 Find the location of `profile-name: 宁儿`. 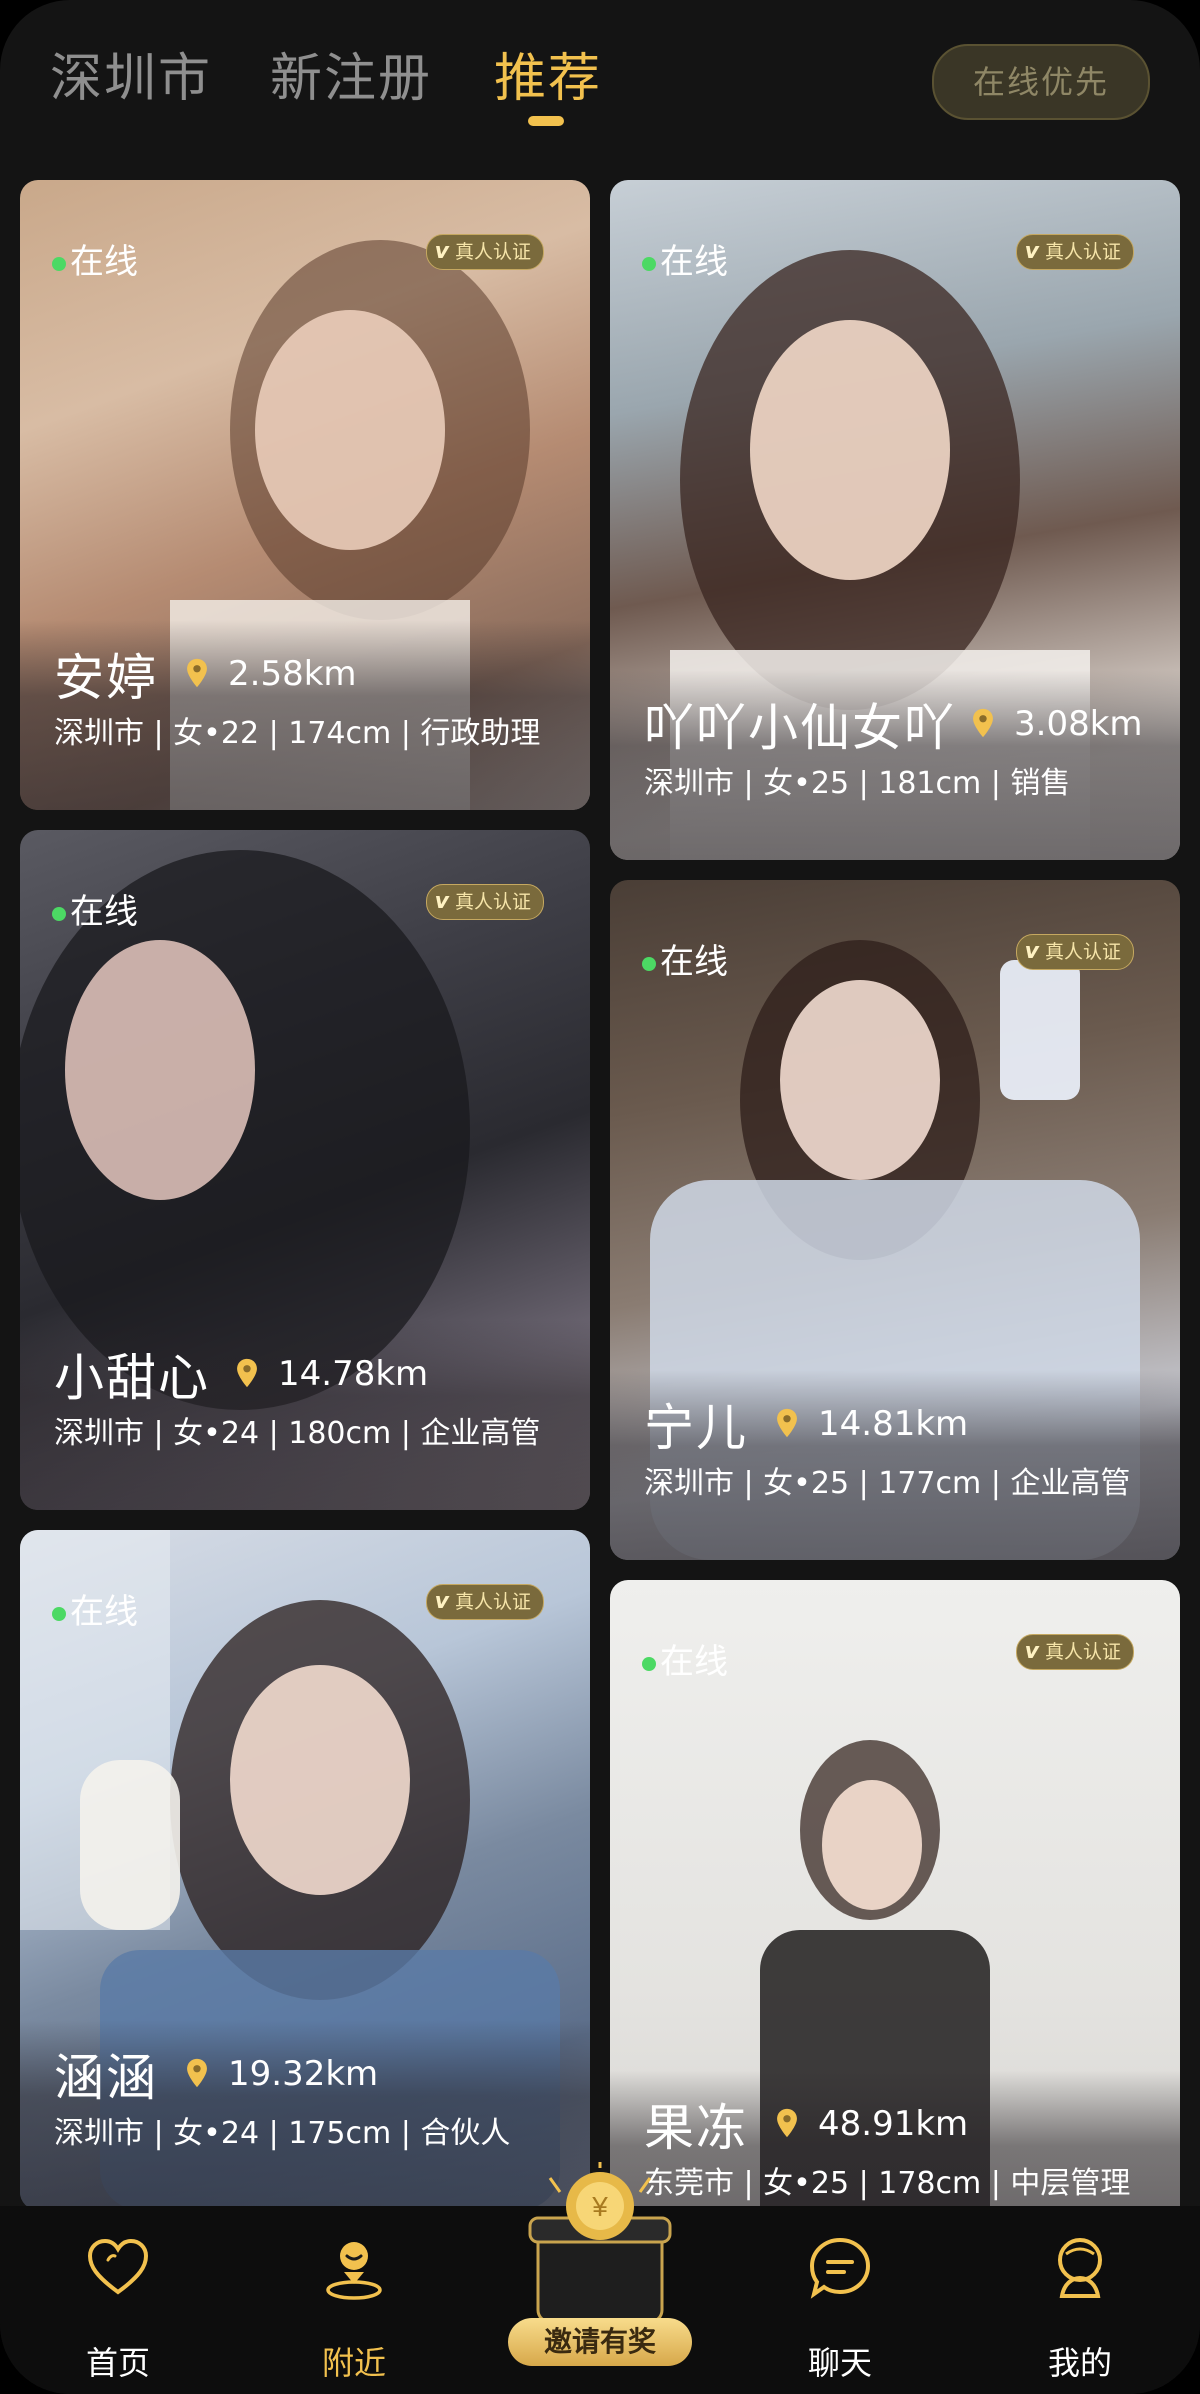

profile-name: 宁儿 is located at coordinates (696, 1428).